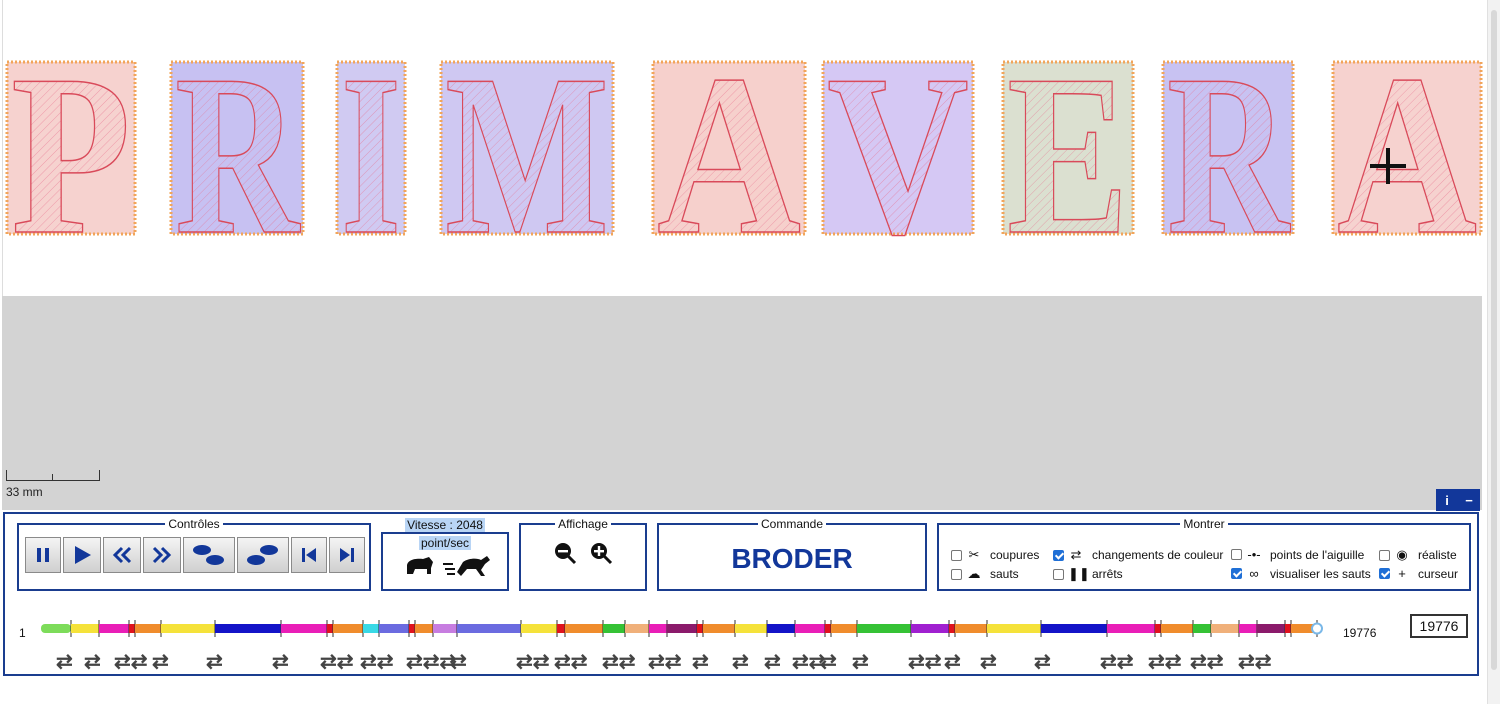 This screenshot has width=1500, height=704. What do you see at coordinates (162, 555) in the screenshot?
I see `fast-forward-button` at bounding box center [162, 555].